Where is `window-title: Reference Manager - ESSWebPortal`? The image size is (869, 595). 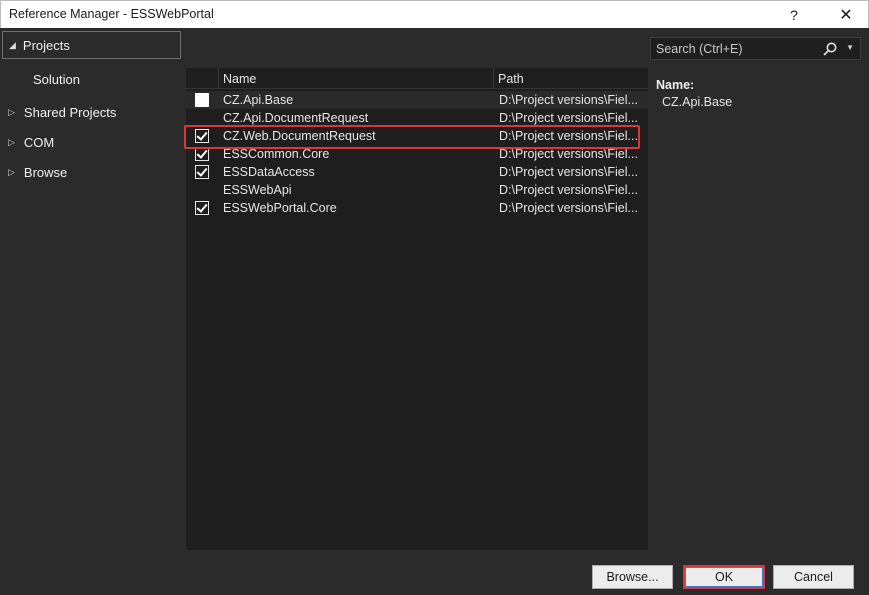 window-title: Reference Manager - ESSWebPortal is located at coordinates (111, 14).